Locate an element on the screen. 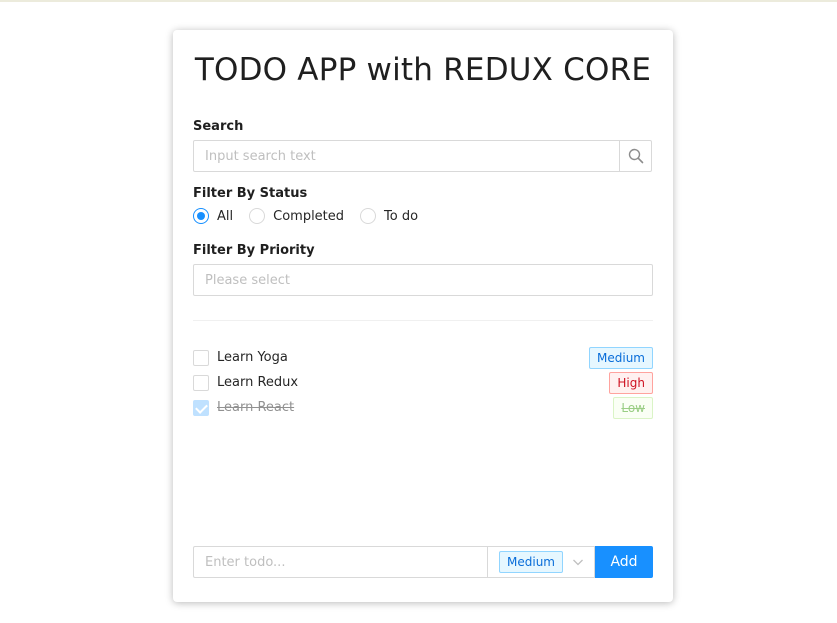 This screenshot has height=623, width=837. add-todo-form: Medium Add is located at coordinates (423, 562).